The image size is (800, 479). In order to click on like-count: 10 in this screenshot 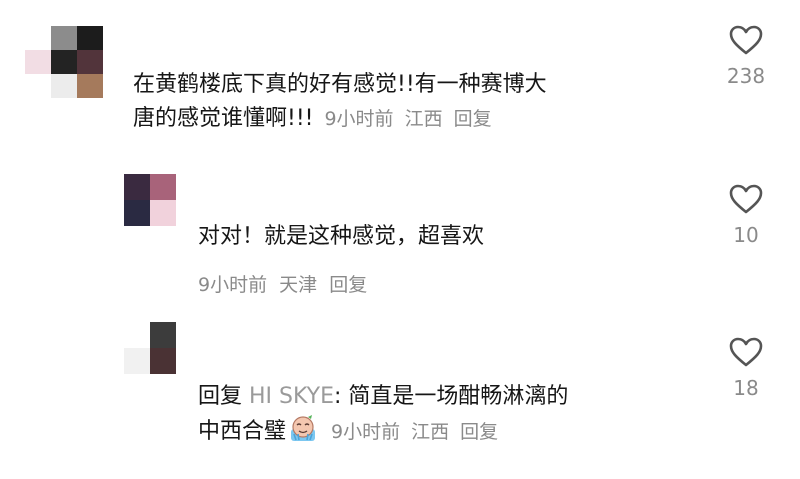, I will do `click(746, 235)`.